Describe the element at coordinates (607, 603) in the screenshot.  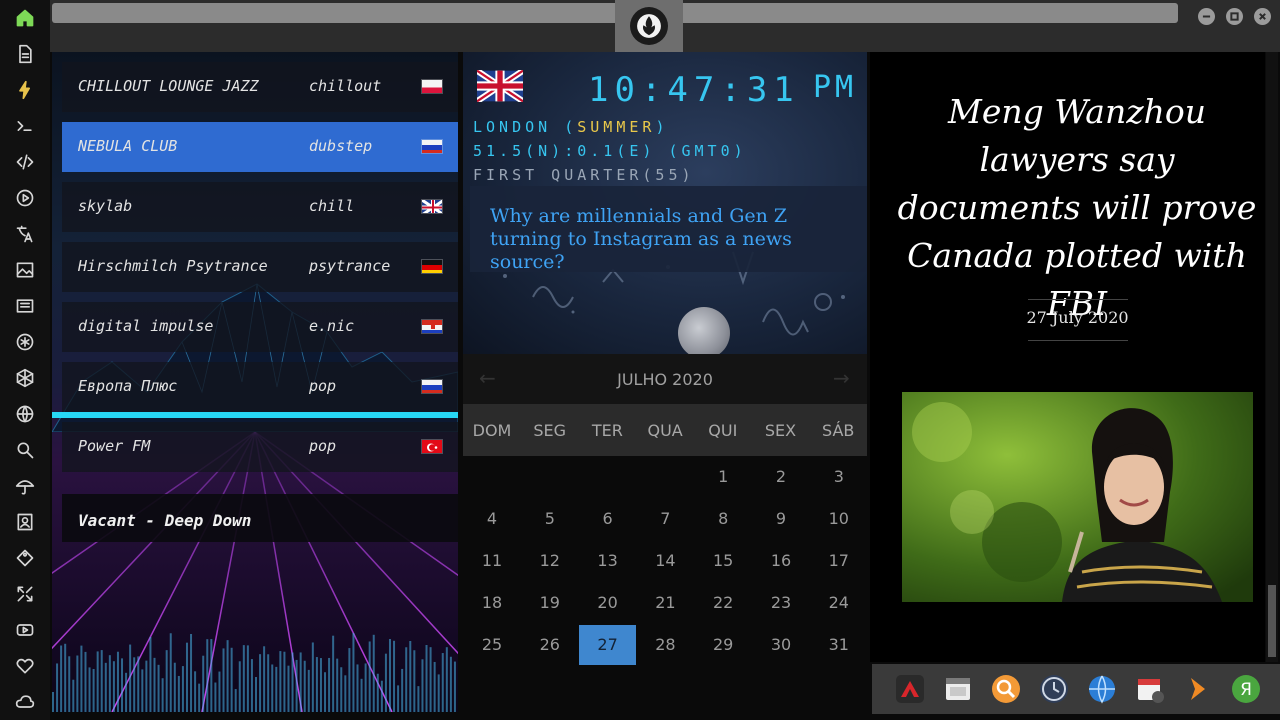
I see `calendar-day: 20` at that location.